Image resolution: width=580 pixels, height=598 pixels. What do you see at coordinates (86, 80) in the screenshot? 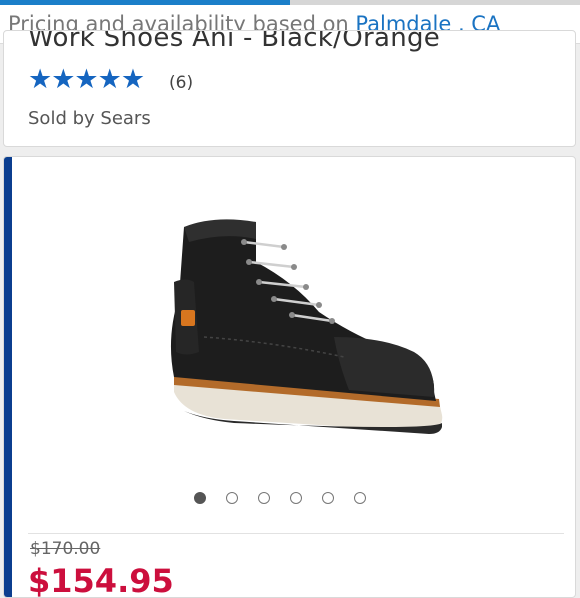
I see `star-rating-icon: ★★★★★` at bounding box center [86, 80].